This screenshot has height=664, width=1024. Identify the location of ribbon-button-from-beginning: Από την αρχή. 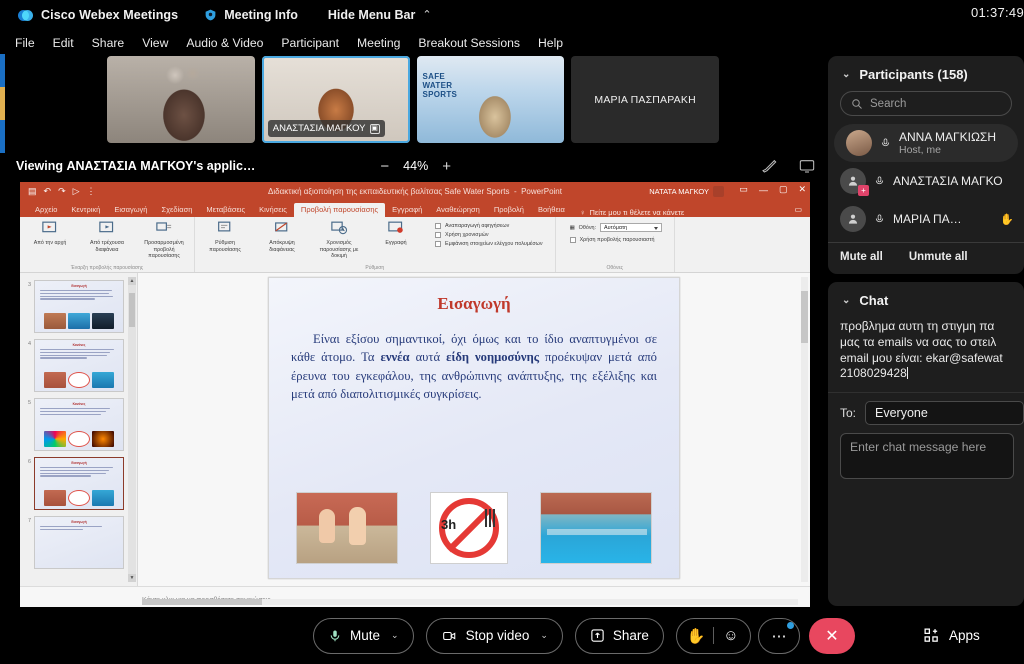
(50, 233).